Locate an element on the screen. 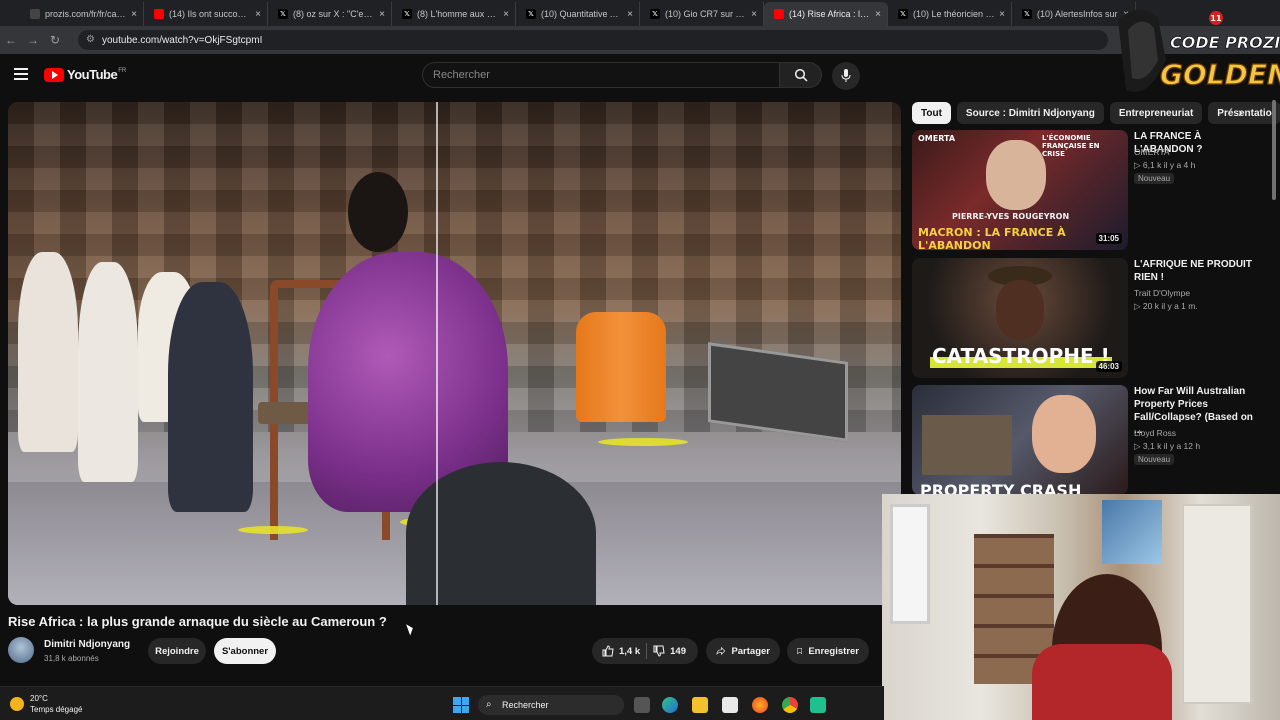 The image size is (1280, 720). thumbnail-house is located at coordinates (967, 445).